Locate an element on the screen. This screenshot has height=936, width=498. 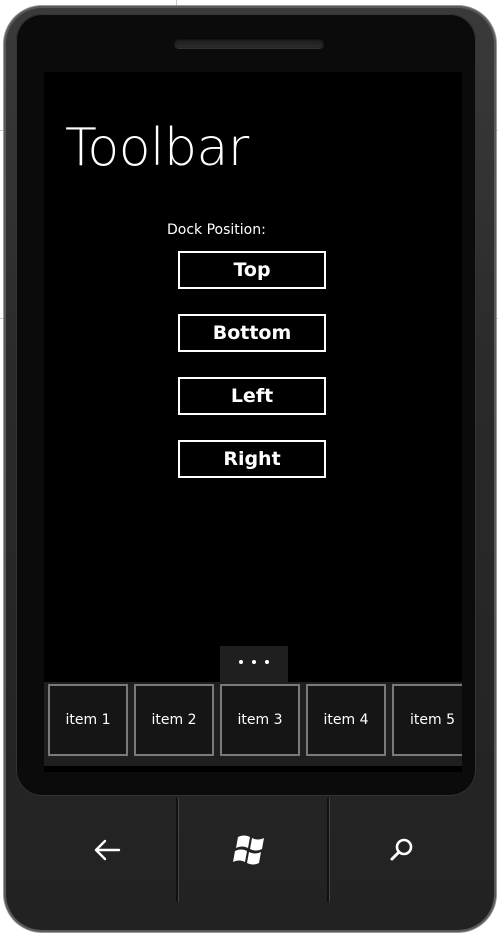
dock-position-label: Dock Position: is located at coordinates (216, 230).